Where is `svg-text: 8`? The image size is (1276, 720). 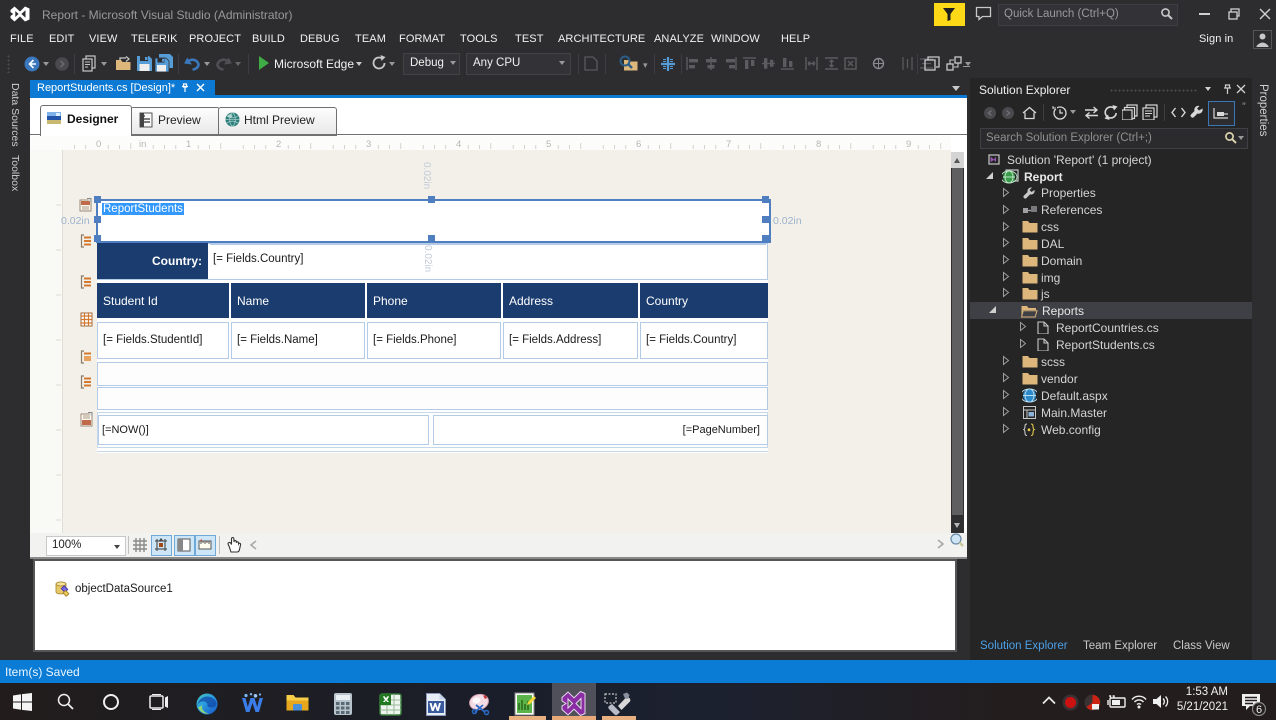 svg-text: 8 is located at coordinates (818, 144).